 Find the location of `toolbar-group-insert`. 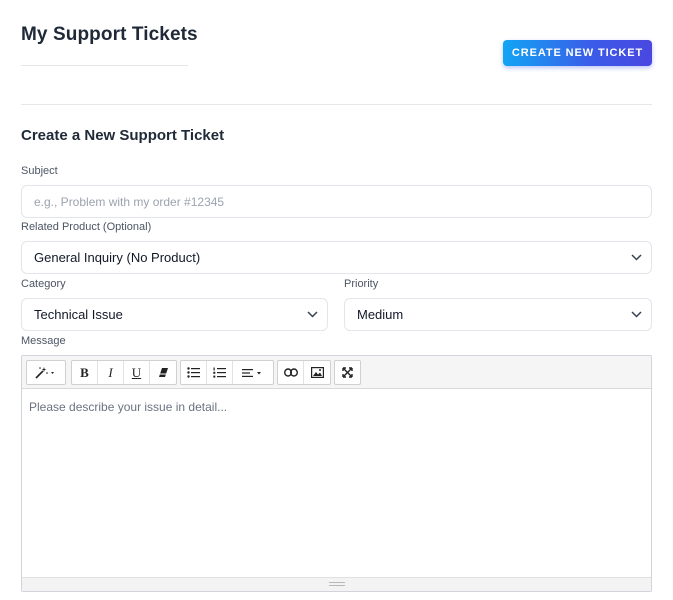

toolbar-group-insert is located at coordinates (304, 372).